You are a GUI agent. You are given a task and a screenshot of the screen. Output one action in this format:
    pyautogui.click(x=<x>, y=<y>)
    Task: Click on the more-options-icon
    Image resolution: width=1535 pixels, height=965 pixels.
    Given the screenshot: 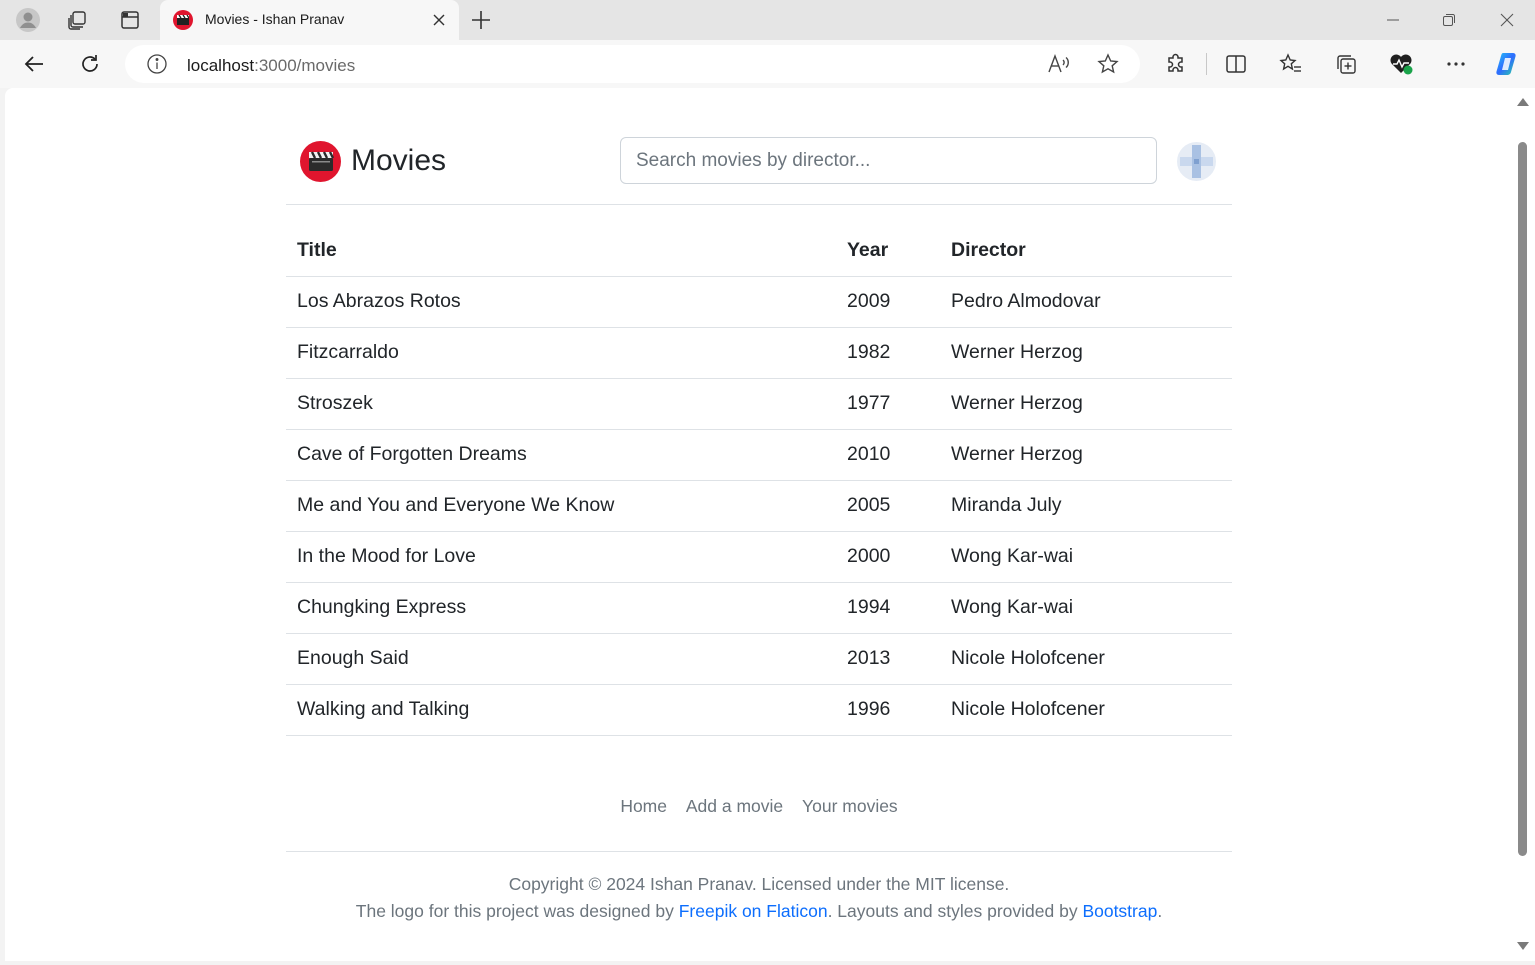 What is the action you would take?
    pyautogui.click(x=1456, y=64)
    